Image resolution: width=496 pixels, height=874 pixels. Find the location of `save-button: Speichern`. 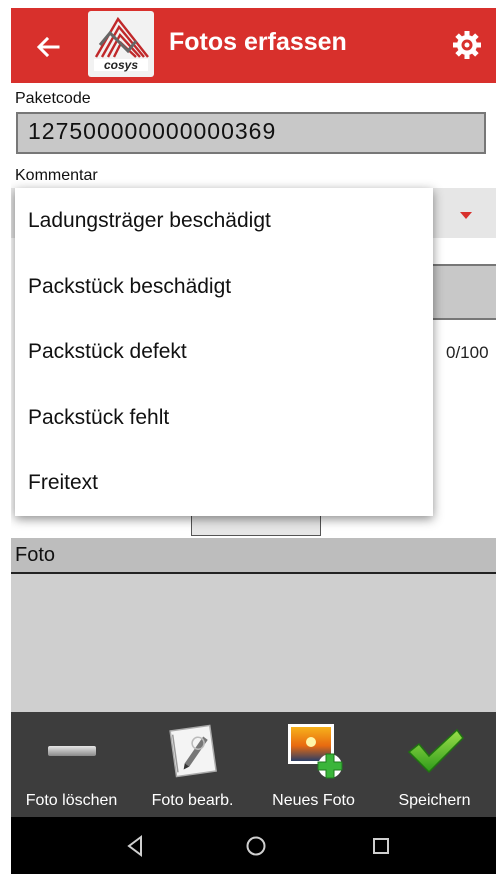

save-button: Speichern is located at coordinates (434, 764).